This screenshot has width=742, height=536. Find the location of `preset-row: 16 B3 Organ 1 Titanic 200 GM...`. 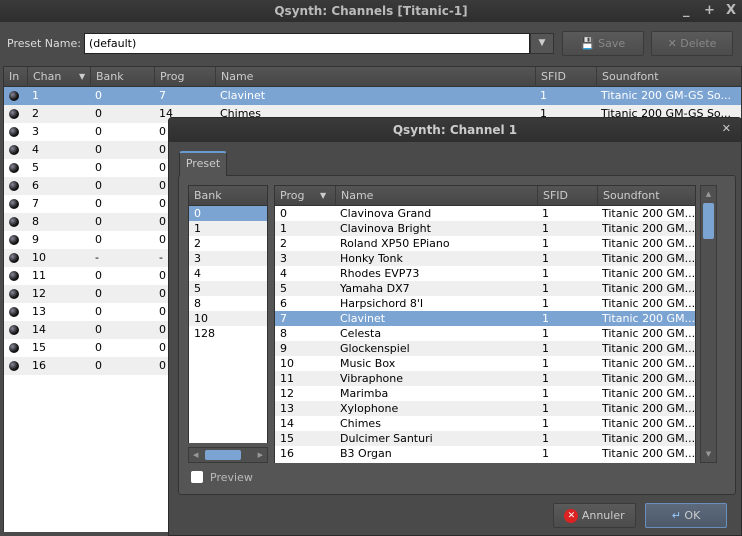

preset-row: 16 B3 Organ 1 Titanic 200 GM... is located at coordinates (485, 453).